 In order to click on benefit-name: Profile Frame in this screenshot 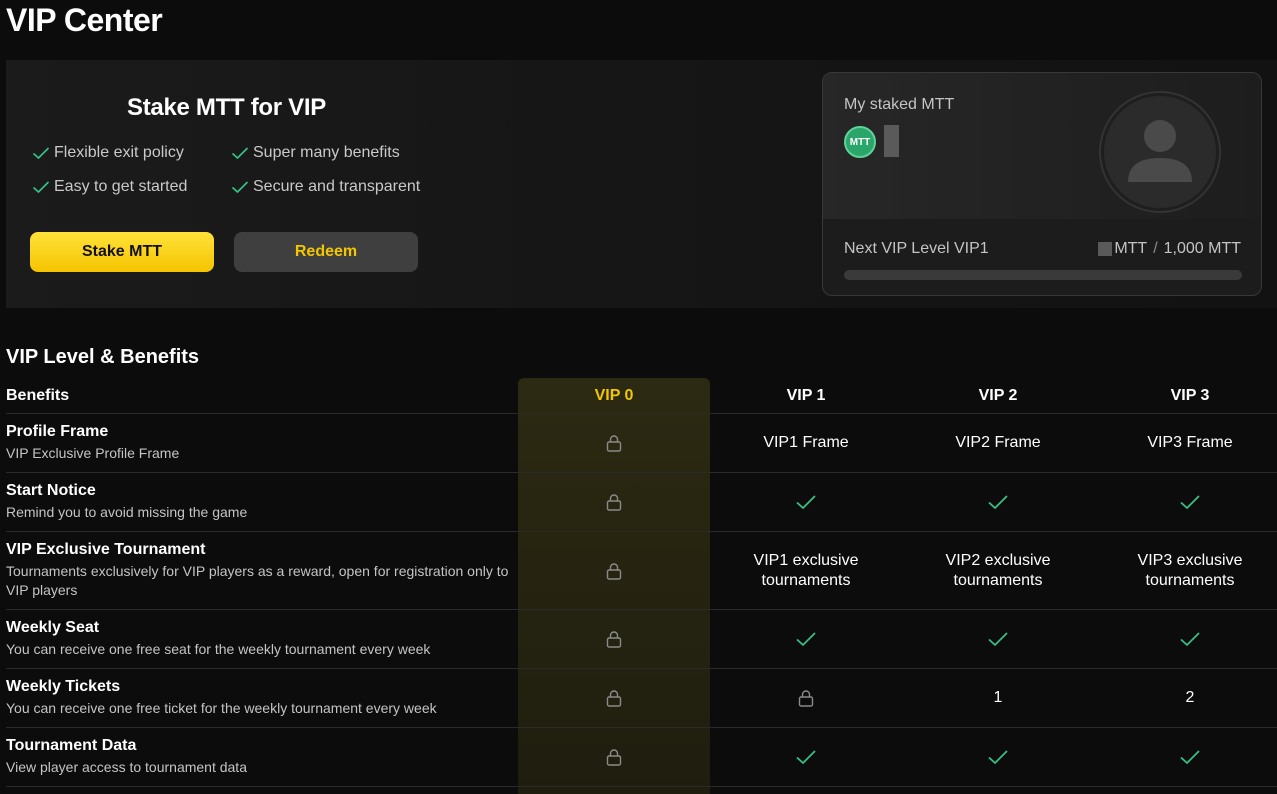, I will do `click(57, 431)`.